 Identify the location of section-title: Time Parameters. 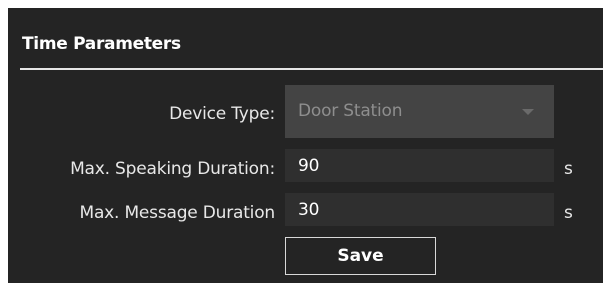
(101, 44).